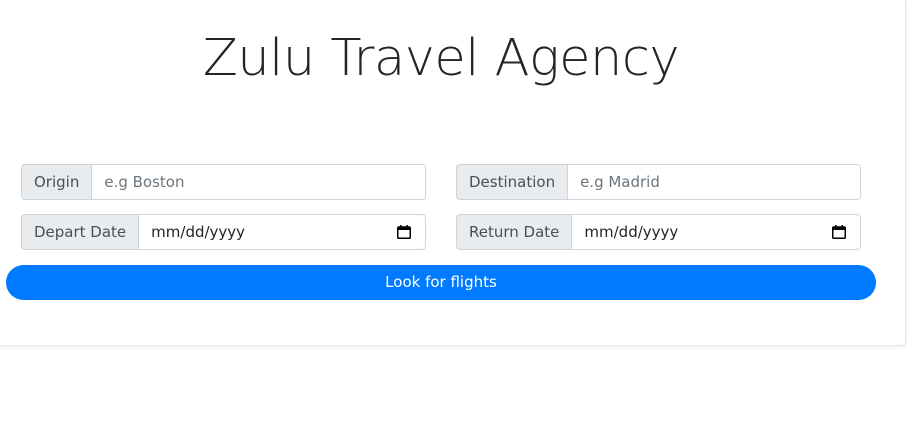 This screenshot has height=445, width=914. Describe the element at coordinates (631, 232) in the screenshot. I see `return-date-value: mm/dd/yyyy` at that location.